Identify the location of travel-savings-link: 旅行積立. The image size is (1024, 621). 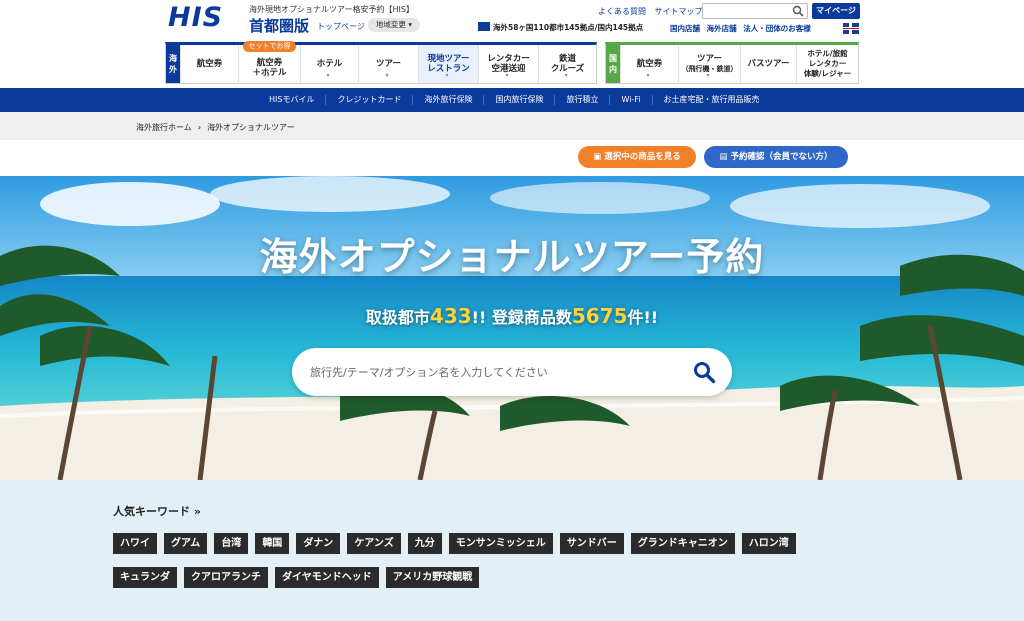
(581, 100).